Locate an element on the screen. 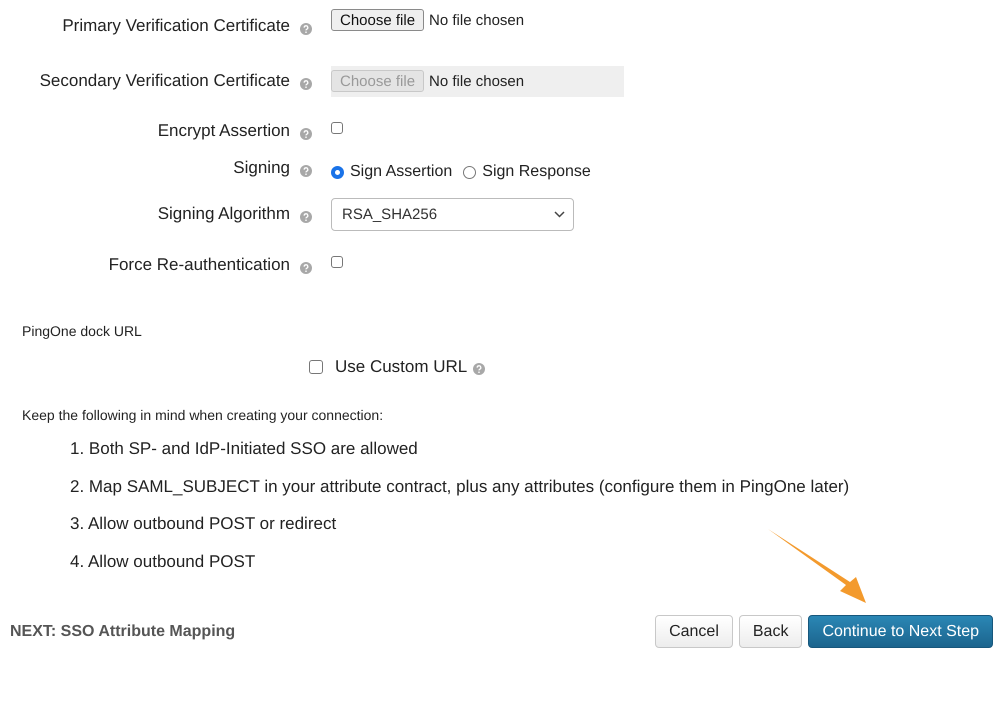  continue-button: Continue to Next Step is located at coordinates (900, 631).